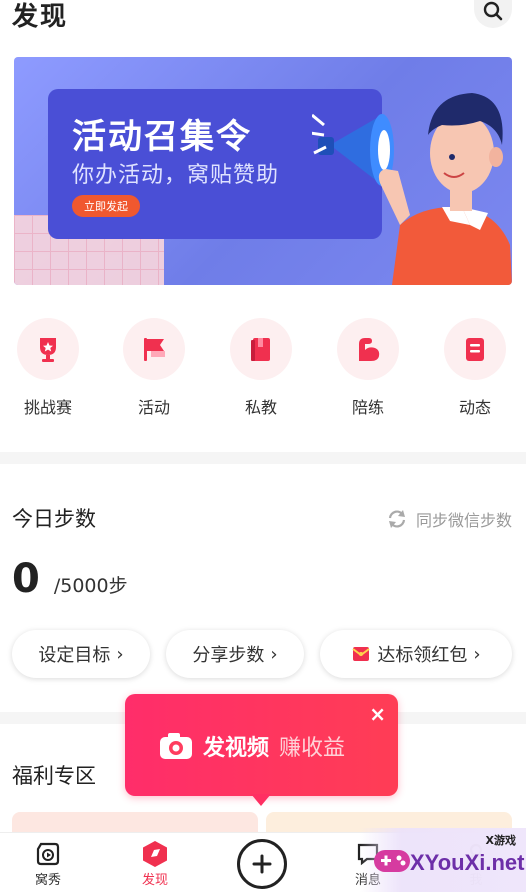 The image size is (526, 892). Describe the element at coordinates (422, 655) in the screenshot. I see `red-packet-label: 达标领红包` at that location.